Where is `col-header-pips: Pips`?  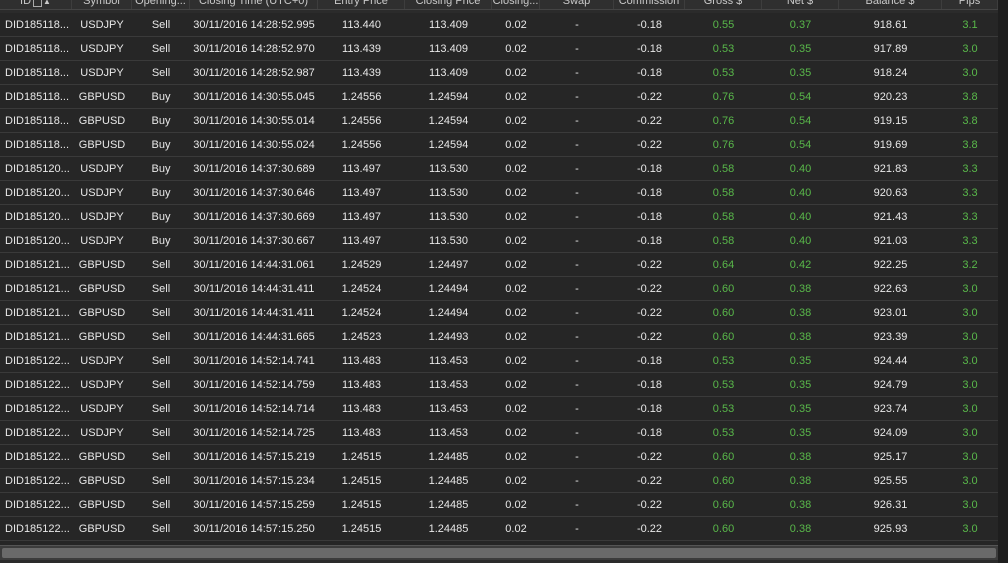 col-header-pips: Pips is located at coordinates (970, 4).